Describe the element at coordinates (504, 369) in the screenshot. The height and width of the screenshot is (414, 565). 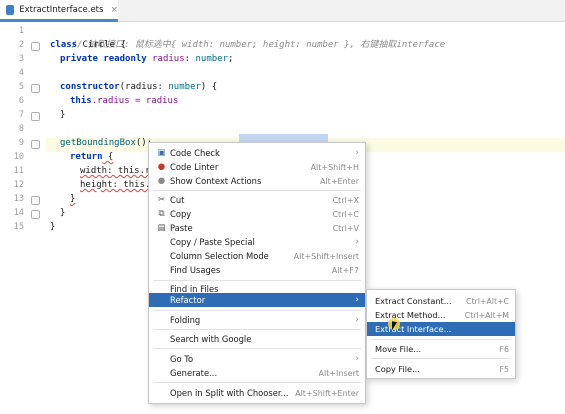
I see `menu-shortcut: F5` at that location.